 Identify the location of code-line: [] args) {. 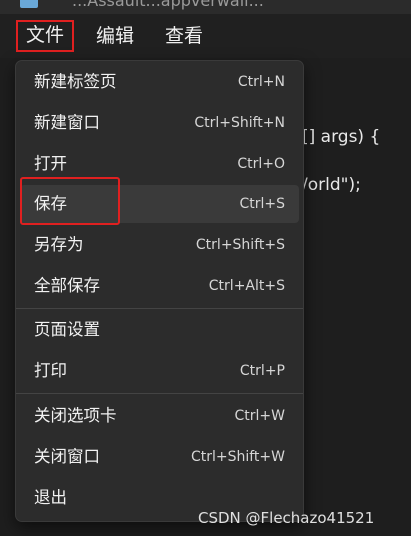
(341, 137).